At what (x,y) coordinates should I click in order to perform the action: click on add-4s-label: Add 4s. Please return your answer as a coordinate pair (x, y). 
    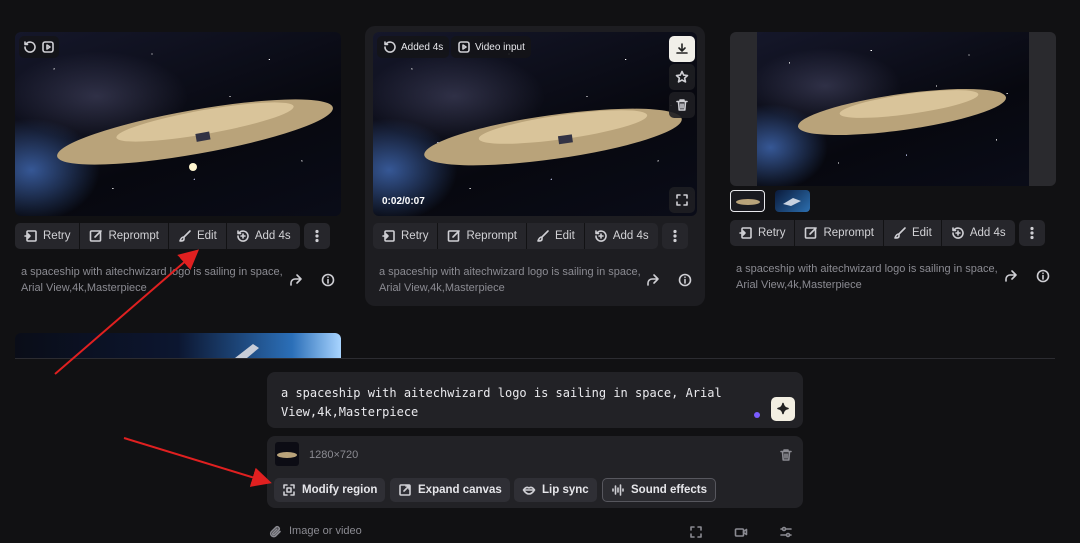
    Looking at the image, I should click on (987, 233).